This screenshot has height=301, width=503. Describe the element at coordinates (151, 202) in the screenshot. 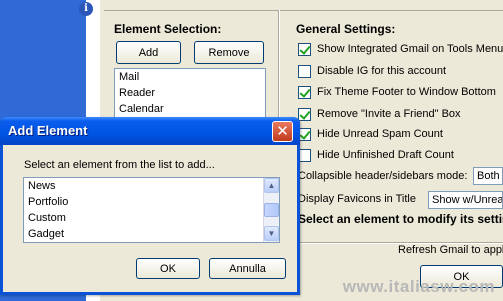

I see `list-item: Portfolio` at that location.